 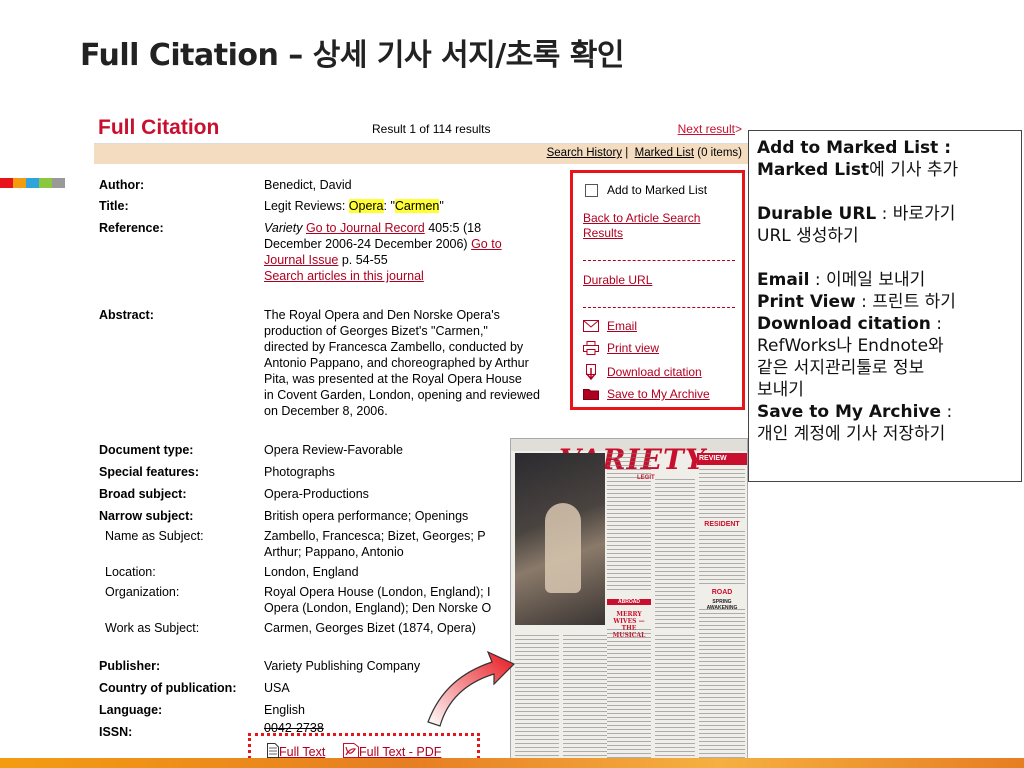 I want to click on desc-term: Durable URL, so click(x=817, y=214).